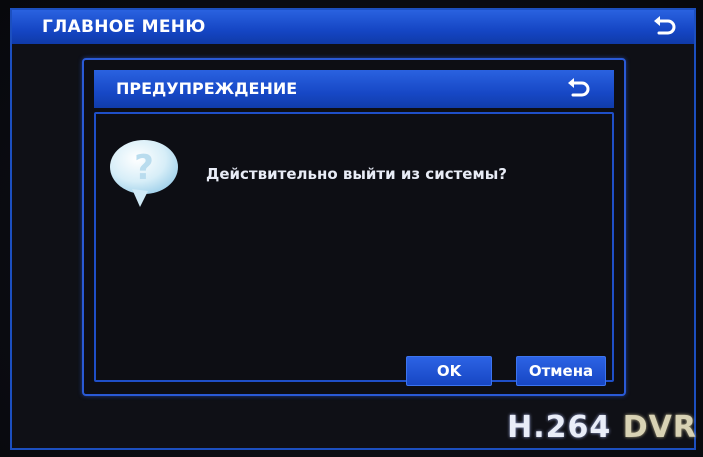 The width and height of the screenshot is (703, 457). What do you see at coordinates (559, 427) in the screenshot?
I see `brand-codec: H.264` at bounding box center [559, 427].